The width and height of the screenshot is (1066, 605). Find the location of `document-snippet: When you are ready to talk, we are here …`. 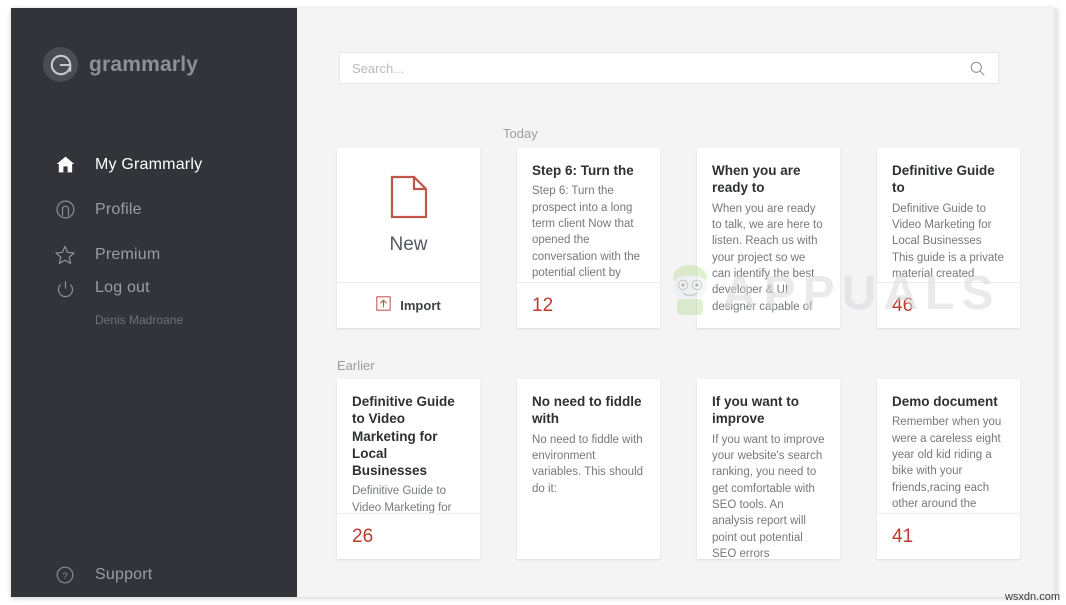

document-snippet: When you are ready to talk, we are here … is located at coordinates (767, 257).